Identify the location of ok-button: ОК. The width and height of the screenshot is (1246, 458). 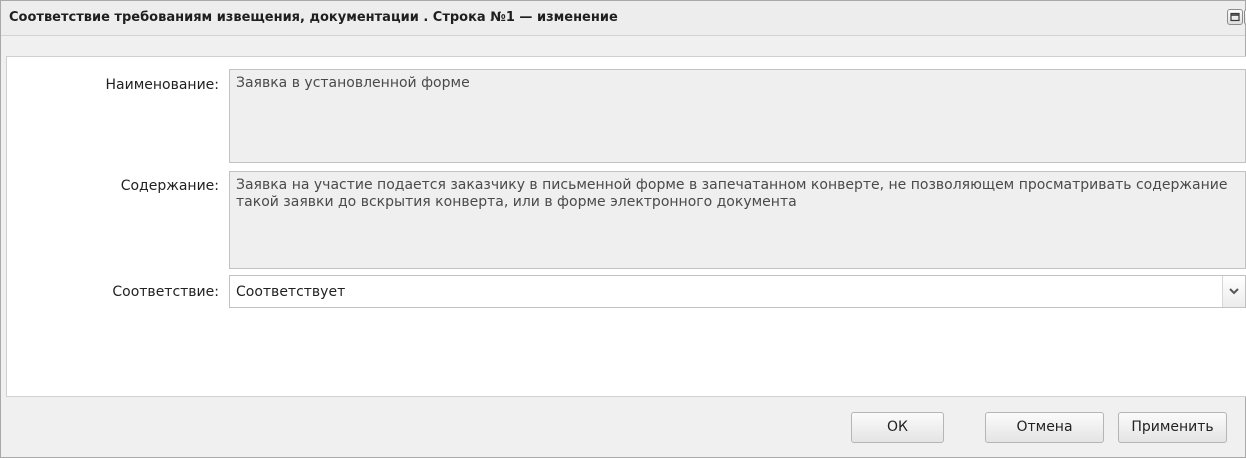
(897, 427).